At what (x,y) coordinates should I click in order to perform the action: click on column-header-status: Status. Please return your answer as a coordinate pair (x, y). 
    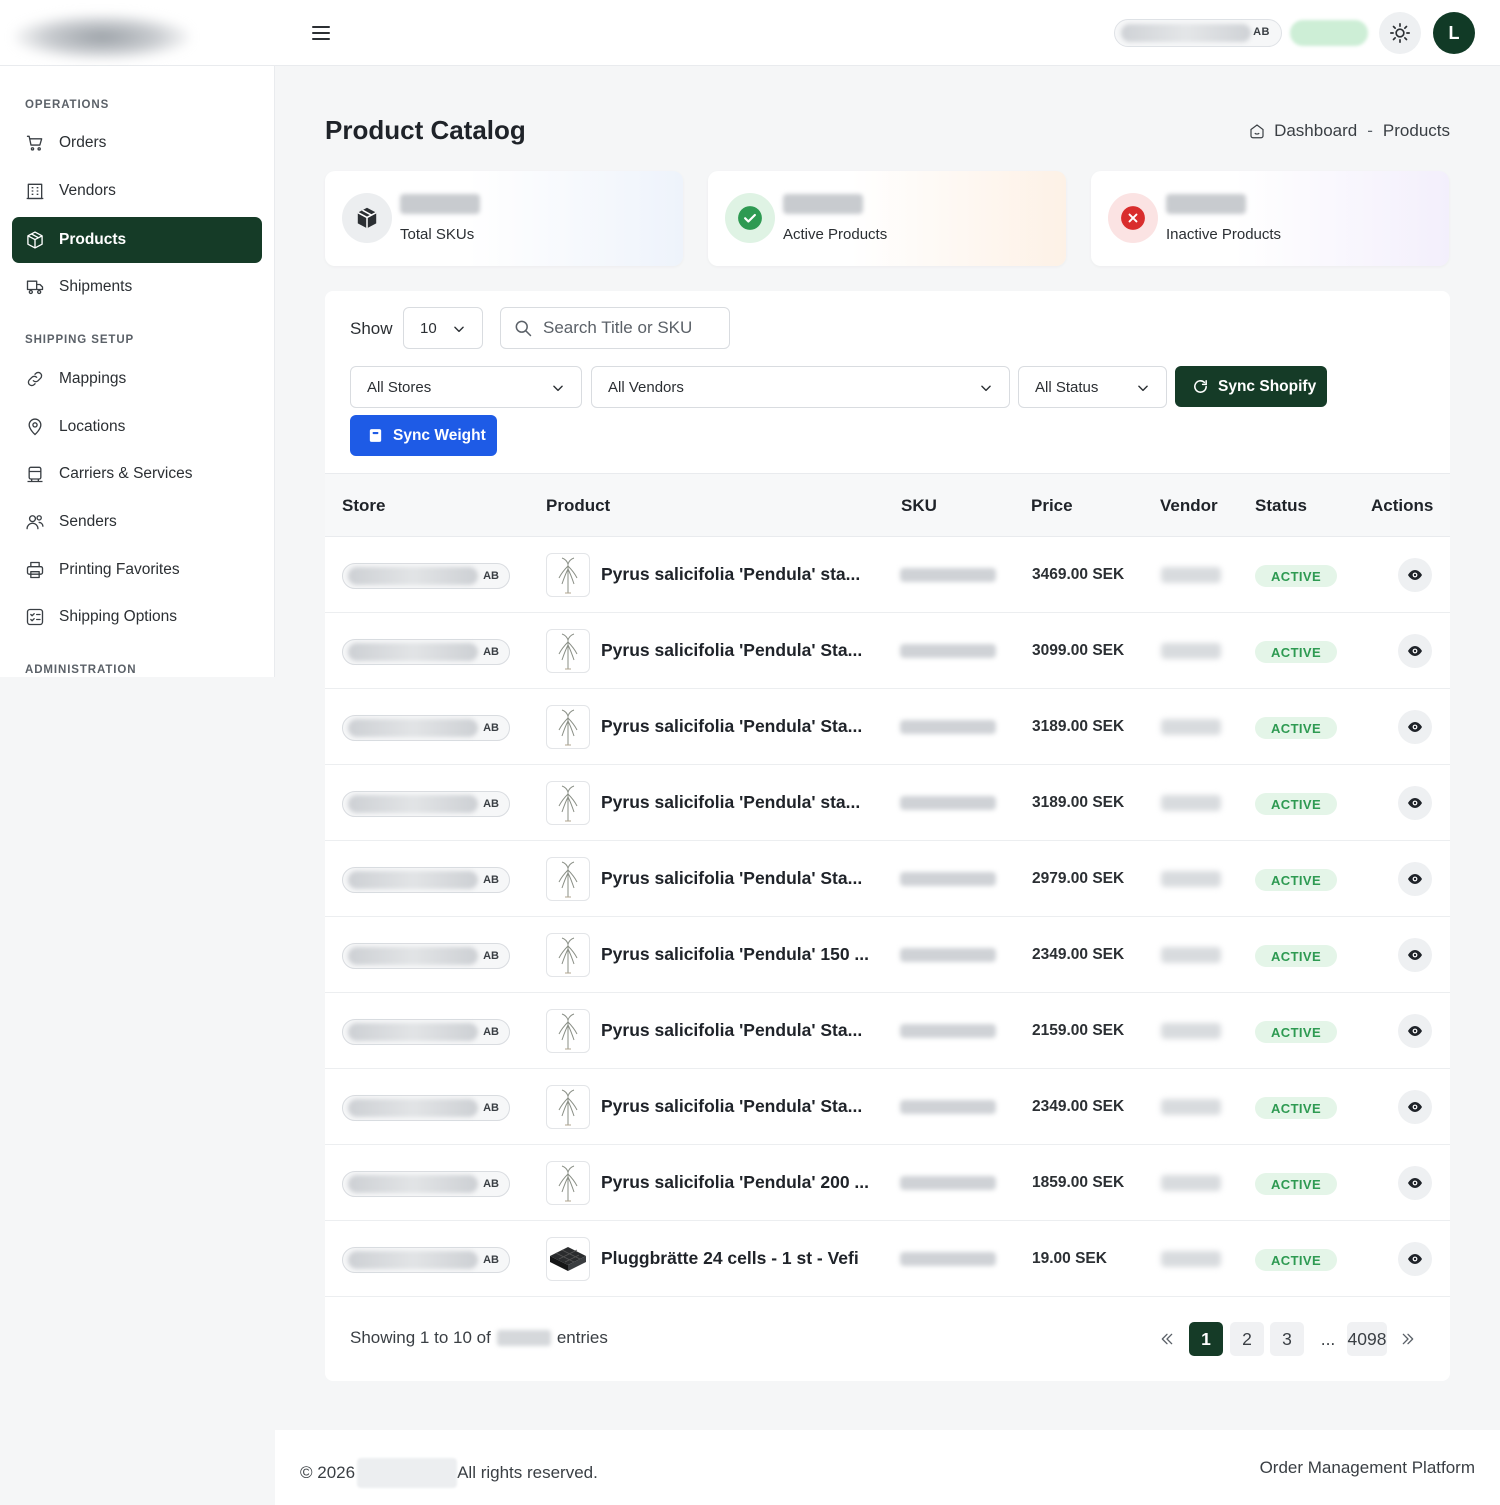
    Looking at the image, I should click on (1281, 506).